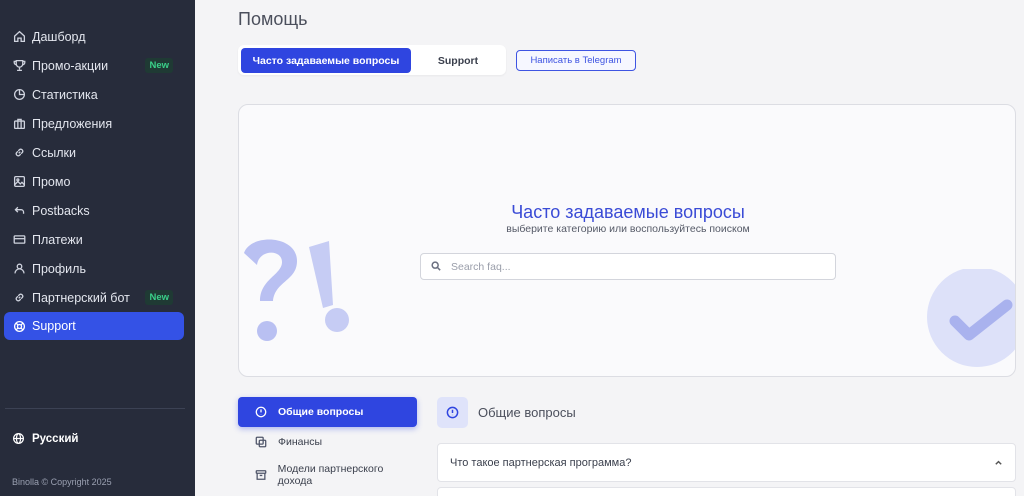  Describe the element at coordinates (59, 268) in the screenshot. I see `sidebar-item-label: Профиль` at that location.